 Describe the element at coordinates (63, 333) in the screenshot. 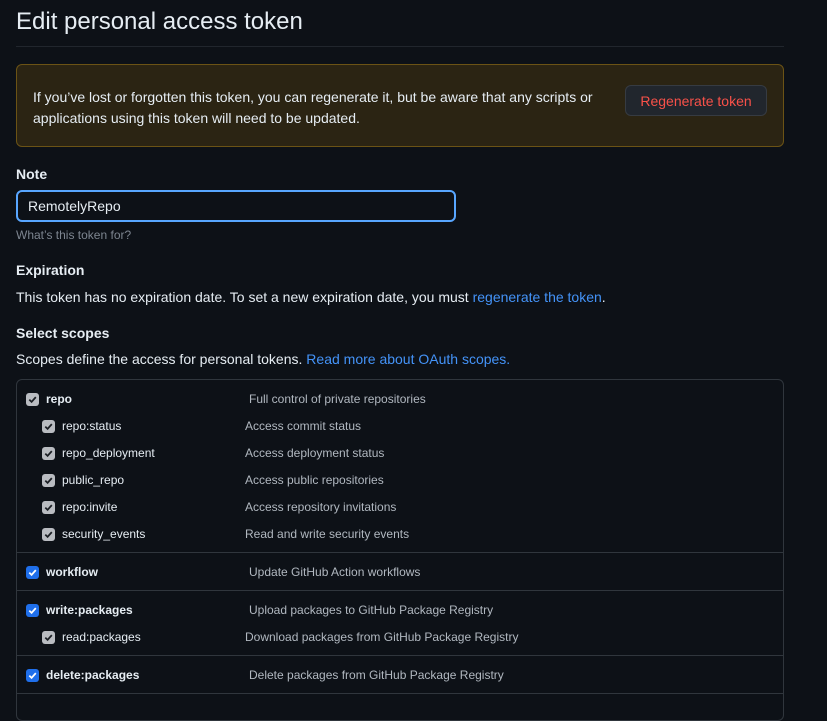

I see `select-scopes-label: Select scopes` at that location.